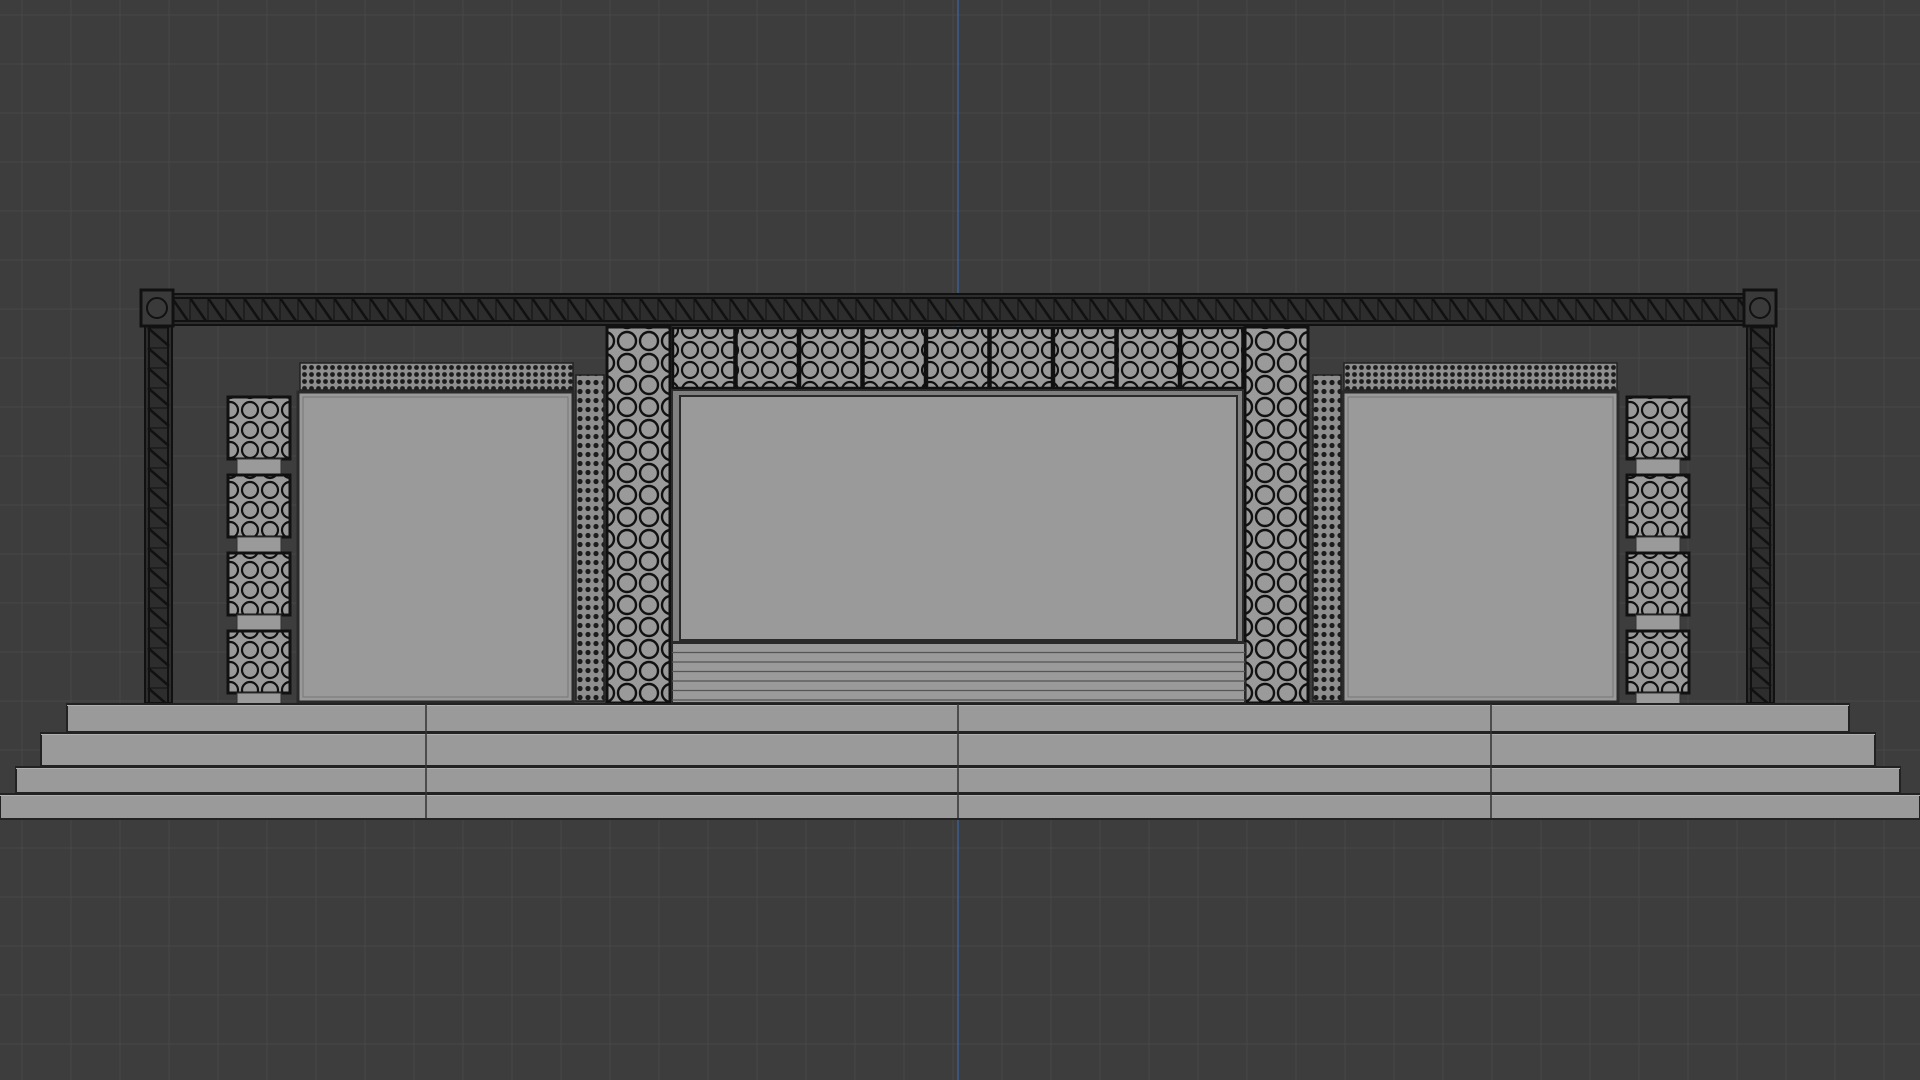 The width and height of the screenshot is (1920, 1080). I want to click on right-speaker-stack, so click(1658, 552).